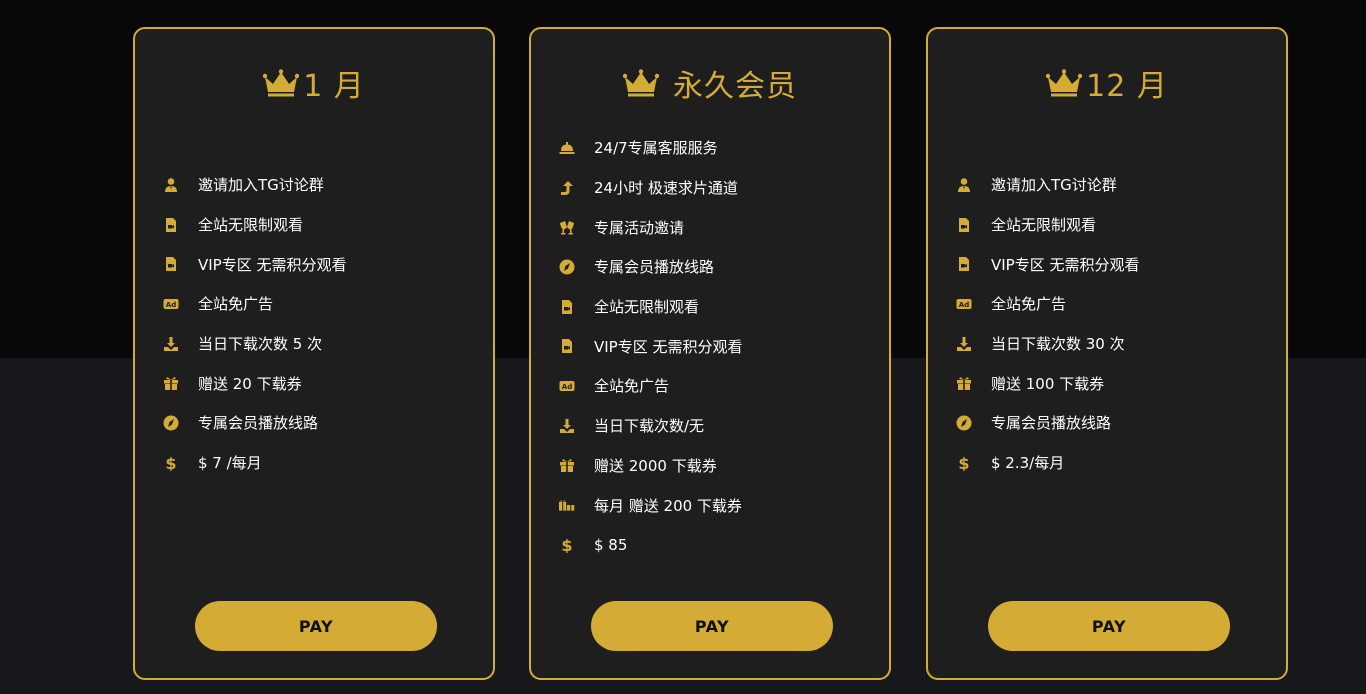 This screenshot has height=694, width=1366. Describe the element at coordinates (1028, 463) in the screenshot. I see `feature-text: $ 2.3/每月` at that location.